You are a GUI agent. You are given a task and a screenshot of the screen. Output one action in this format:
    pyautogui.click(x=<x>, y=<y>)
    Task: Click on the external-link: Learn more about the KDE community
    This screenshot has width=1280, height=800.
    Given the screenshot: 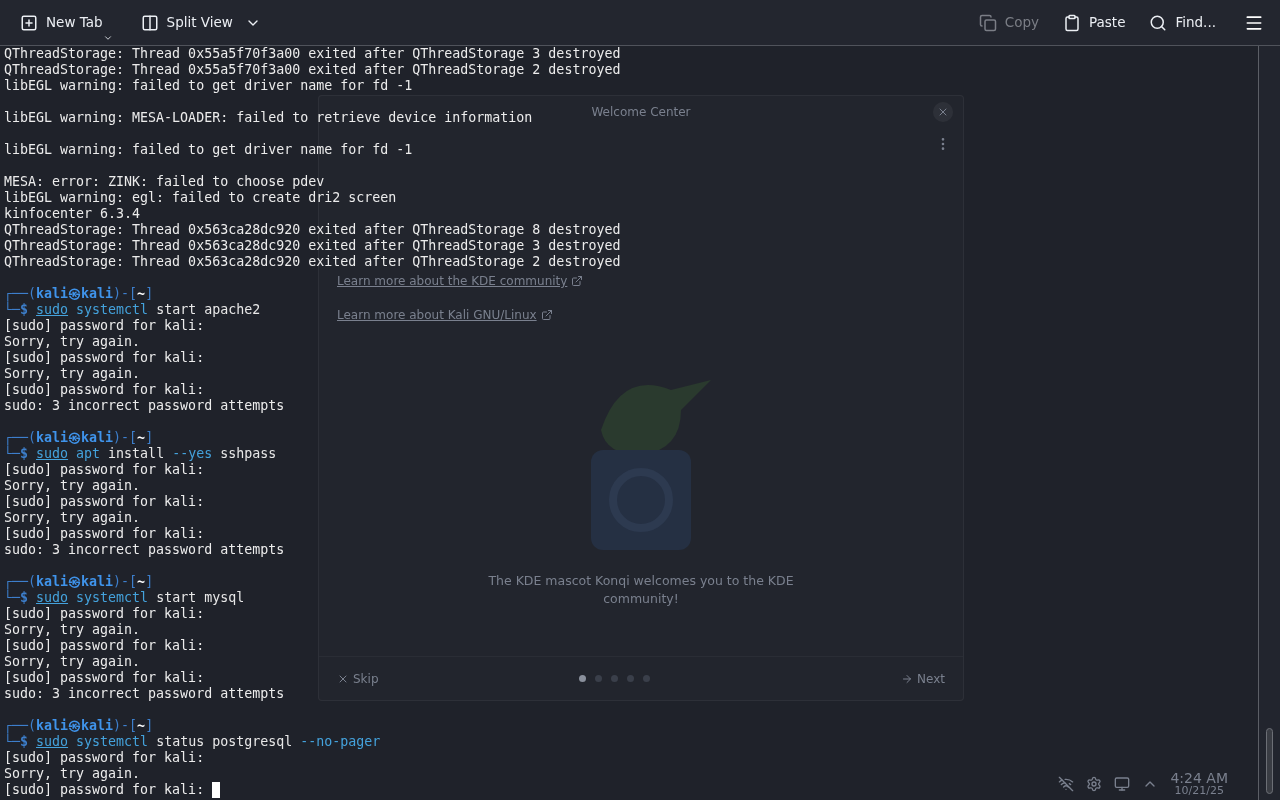 What is the action you would take?
    pyautogui.click(x=460, y=281)
    